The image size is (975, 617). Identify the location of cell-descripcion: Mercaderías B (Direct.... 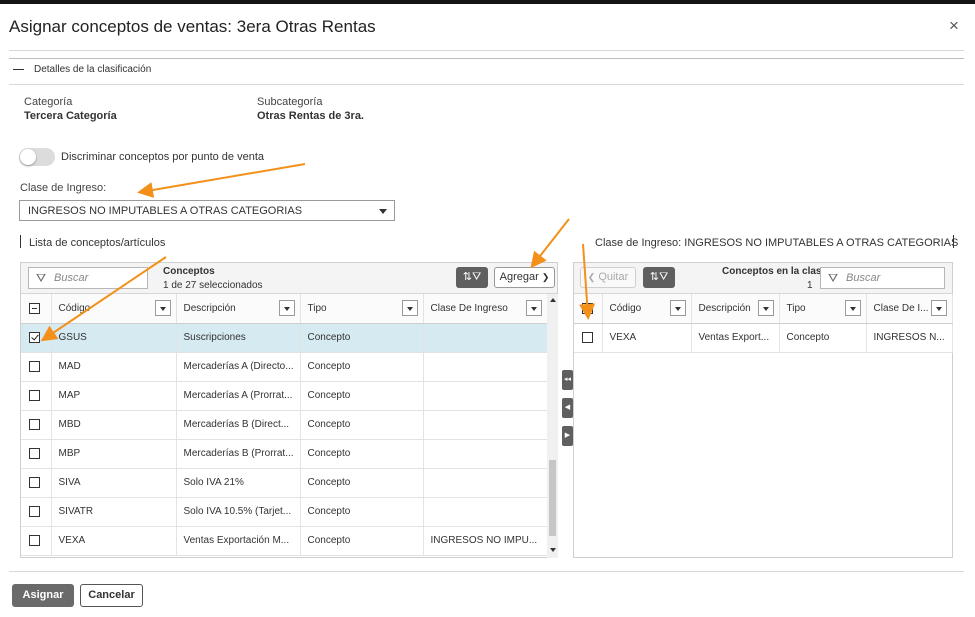
(238, 425).